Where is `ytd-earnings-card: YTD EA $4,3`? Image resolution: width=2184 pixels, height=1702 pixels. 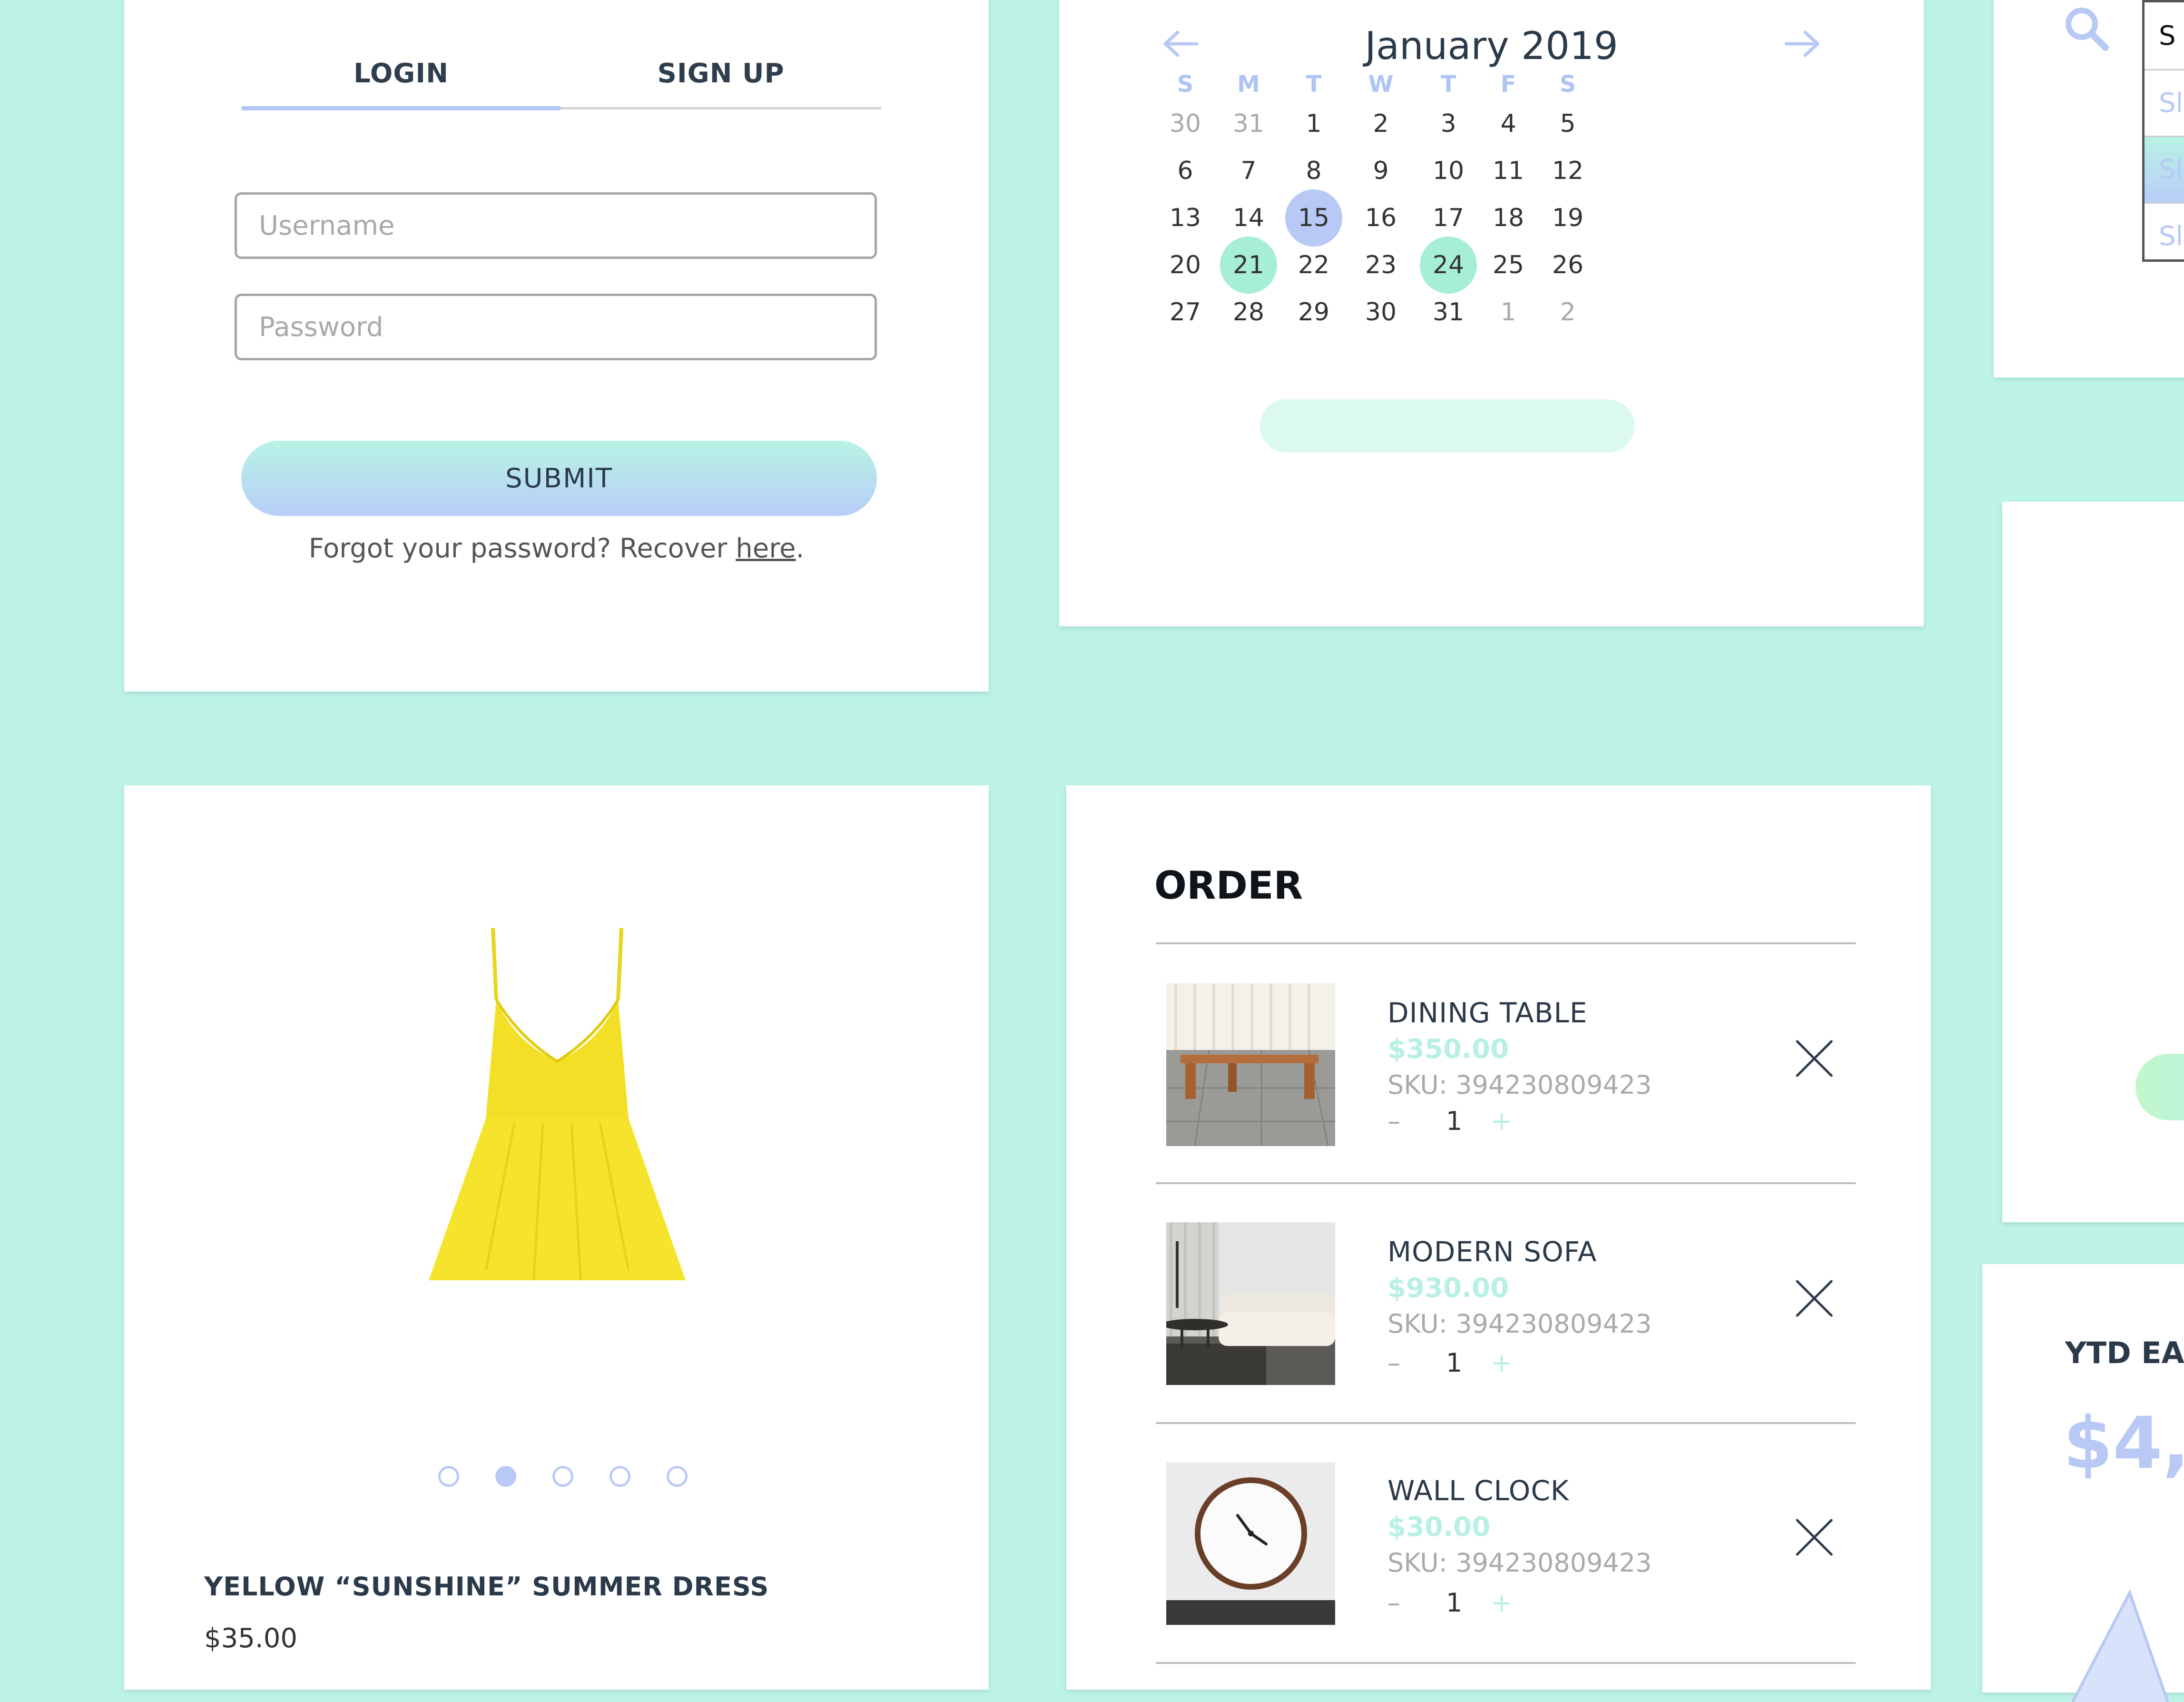
ytd-earnings-card: YTD EA $4,3 is located at coordinates (2083, 1483).